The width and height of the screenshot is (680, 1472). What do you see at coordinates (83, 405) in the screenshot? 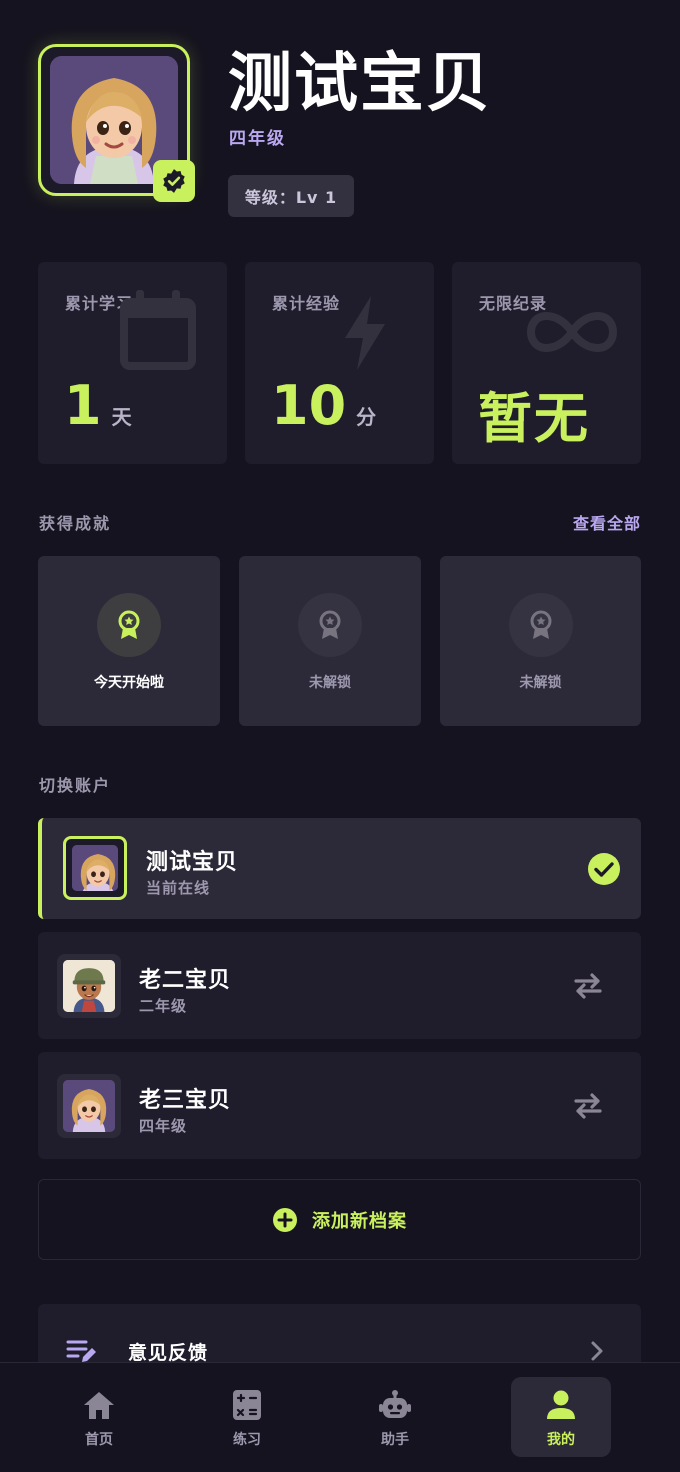
I see `stat-value: 1` at bounding box center [83, 405].